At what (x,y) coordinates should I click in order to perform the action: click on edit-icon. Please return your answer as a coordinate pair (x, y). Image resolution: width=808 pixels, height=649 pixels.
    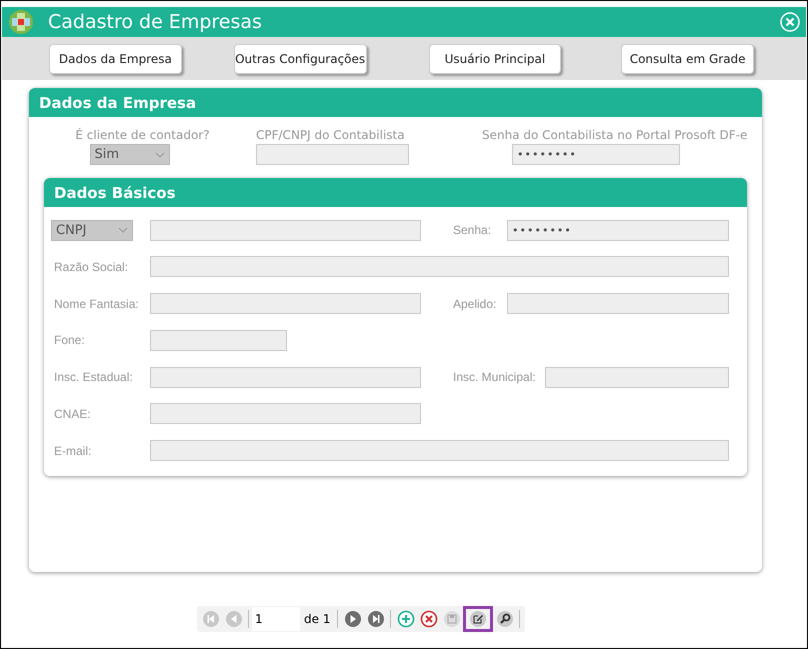
    Looking at the image, I should click on (478, 619).